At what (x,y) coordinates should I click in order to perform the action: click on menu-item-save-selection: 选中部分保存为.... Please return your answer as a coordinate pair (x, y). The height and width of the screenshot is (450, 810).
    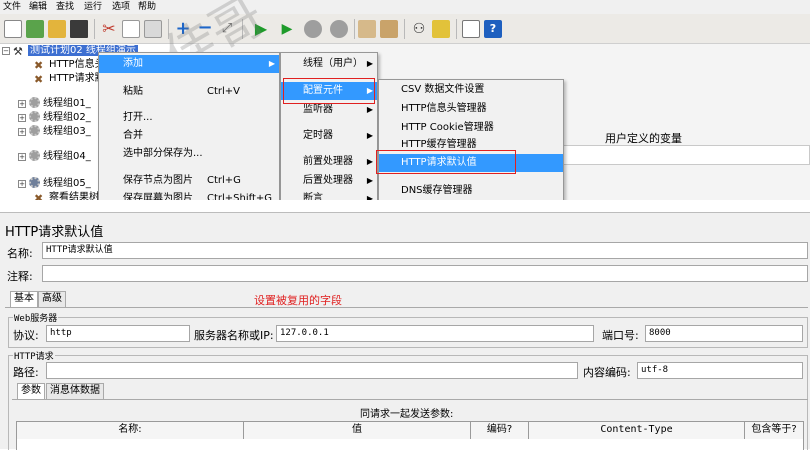
    Looking at the image, I should click on (189, 154).